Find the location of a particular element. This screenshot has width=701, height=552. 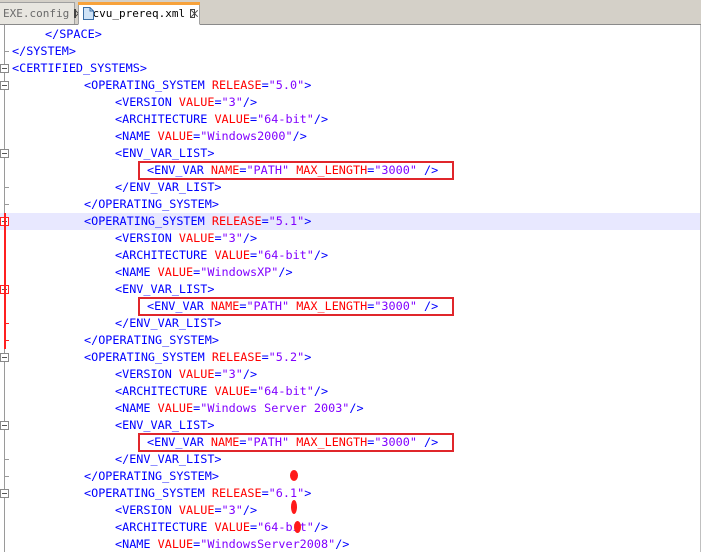

xml-attribute-value: "WindowsXP" is located at coordinates (239, 272).